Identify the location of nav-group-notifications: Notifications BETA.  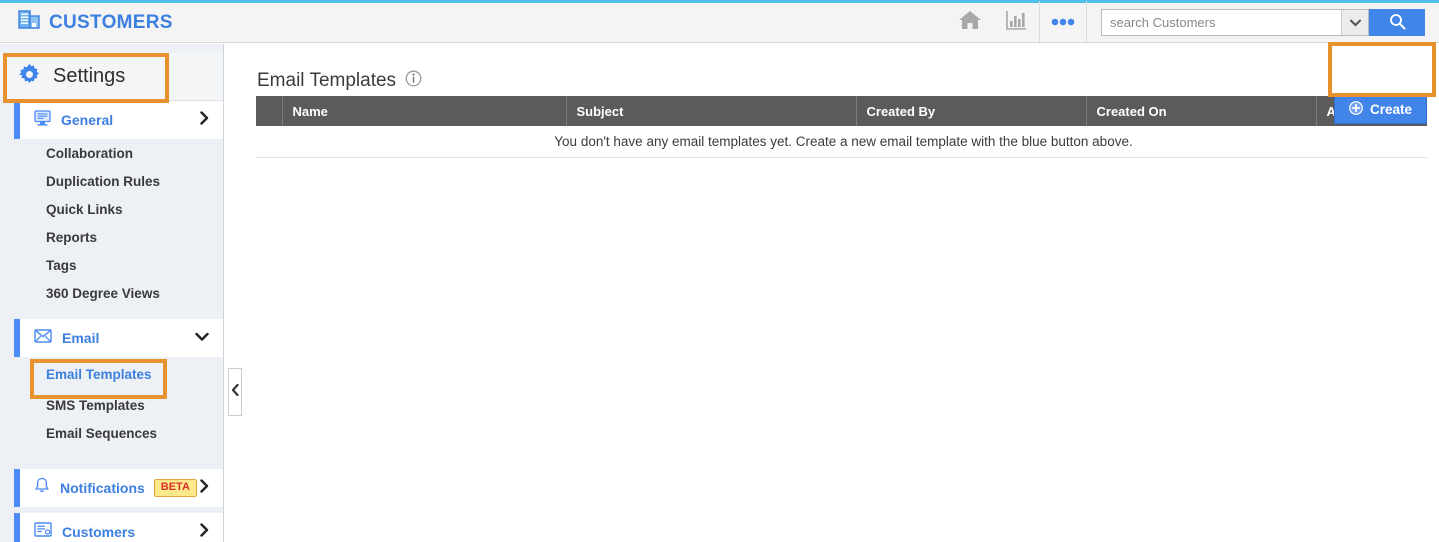
(111, 488).